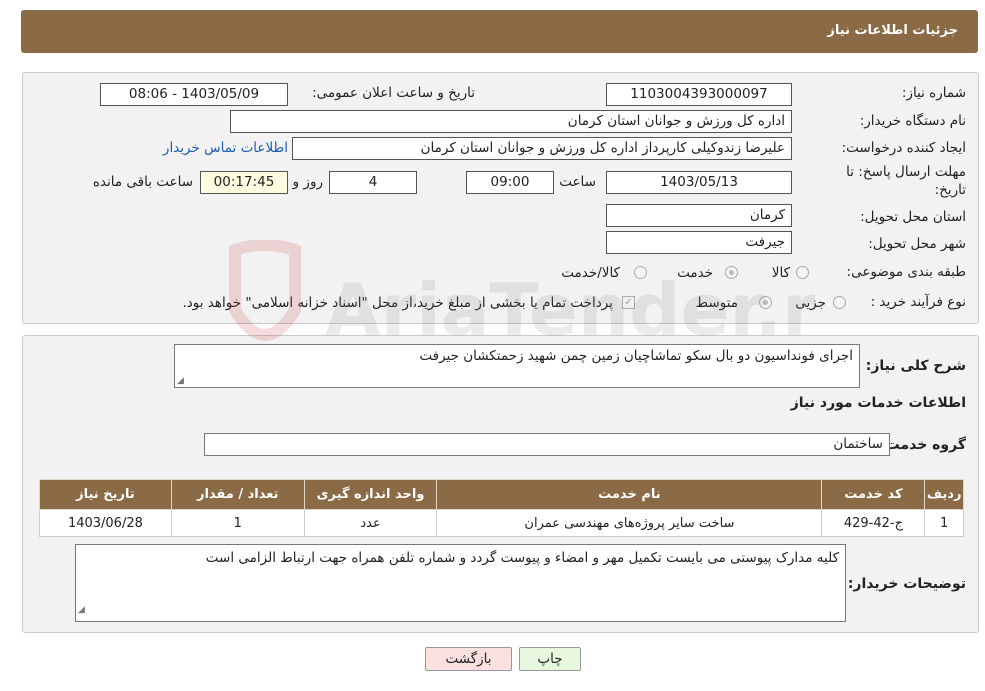  What do you see at coordinates (105, 494) in the screenshot?
I see `col-need-date: تاریخ نیاز` at bounding box center [105, 494].